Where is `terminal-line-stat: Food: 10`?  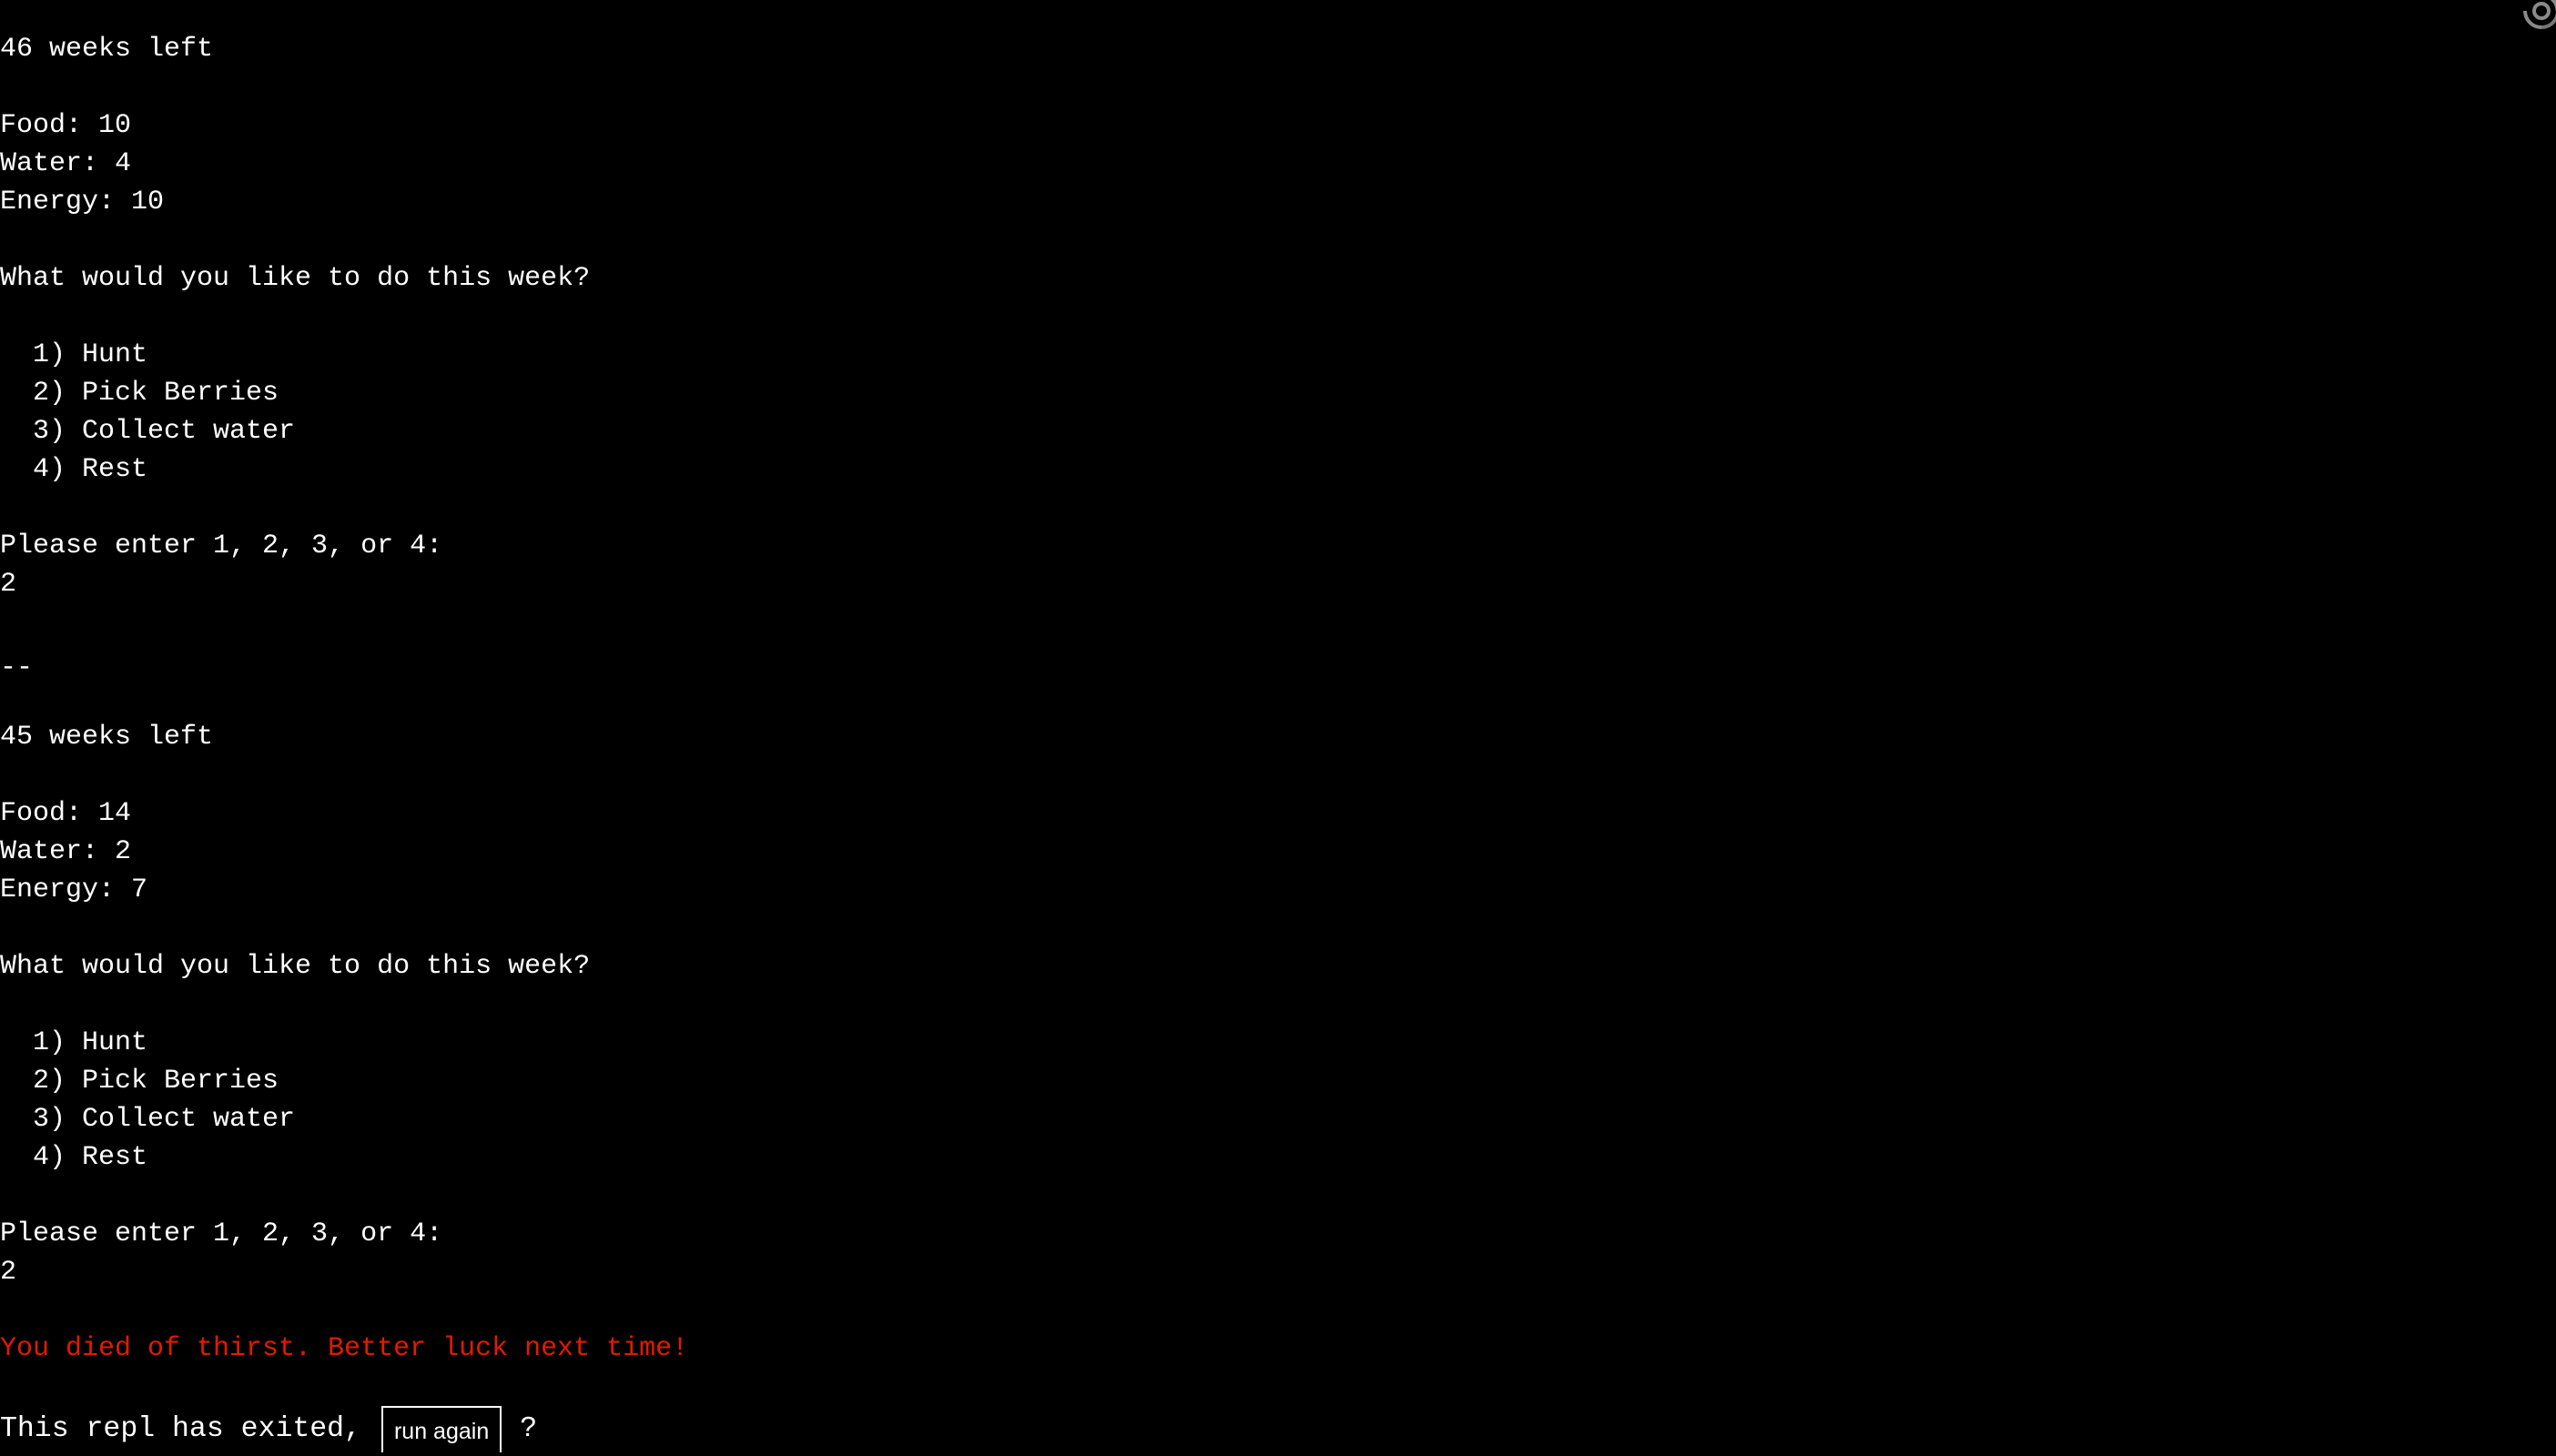 terminal-line-stat: Food: 10 is located at coordinates (66, 125).